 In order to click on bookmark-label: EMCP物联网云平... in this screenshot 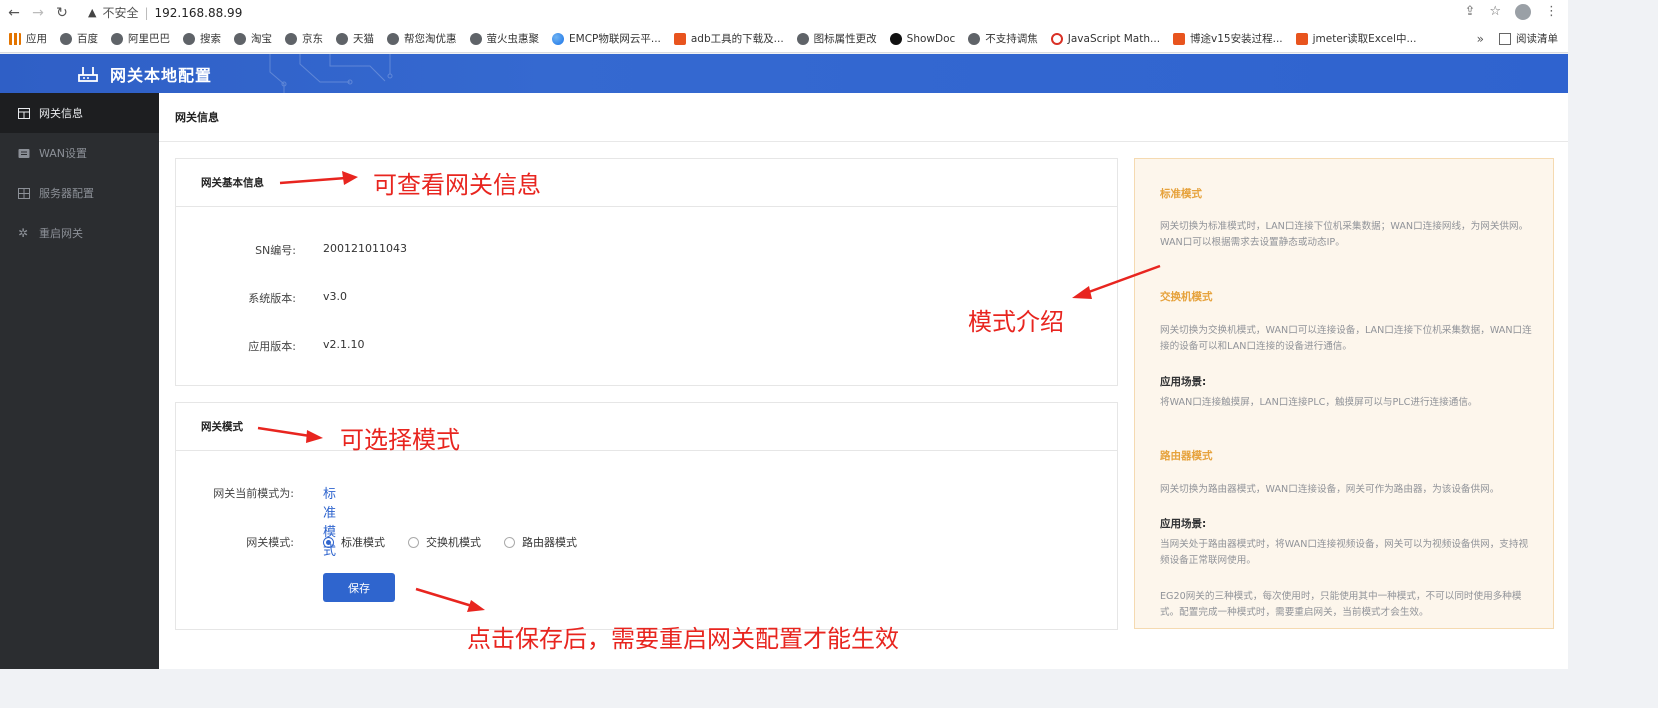, I will do `click(615, 39)`.